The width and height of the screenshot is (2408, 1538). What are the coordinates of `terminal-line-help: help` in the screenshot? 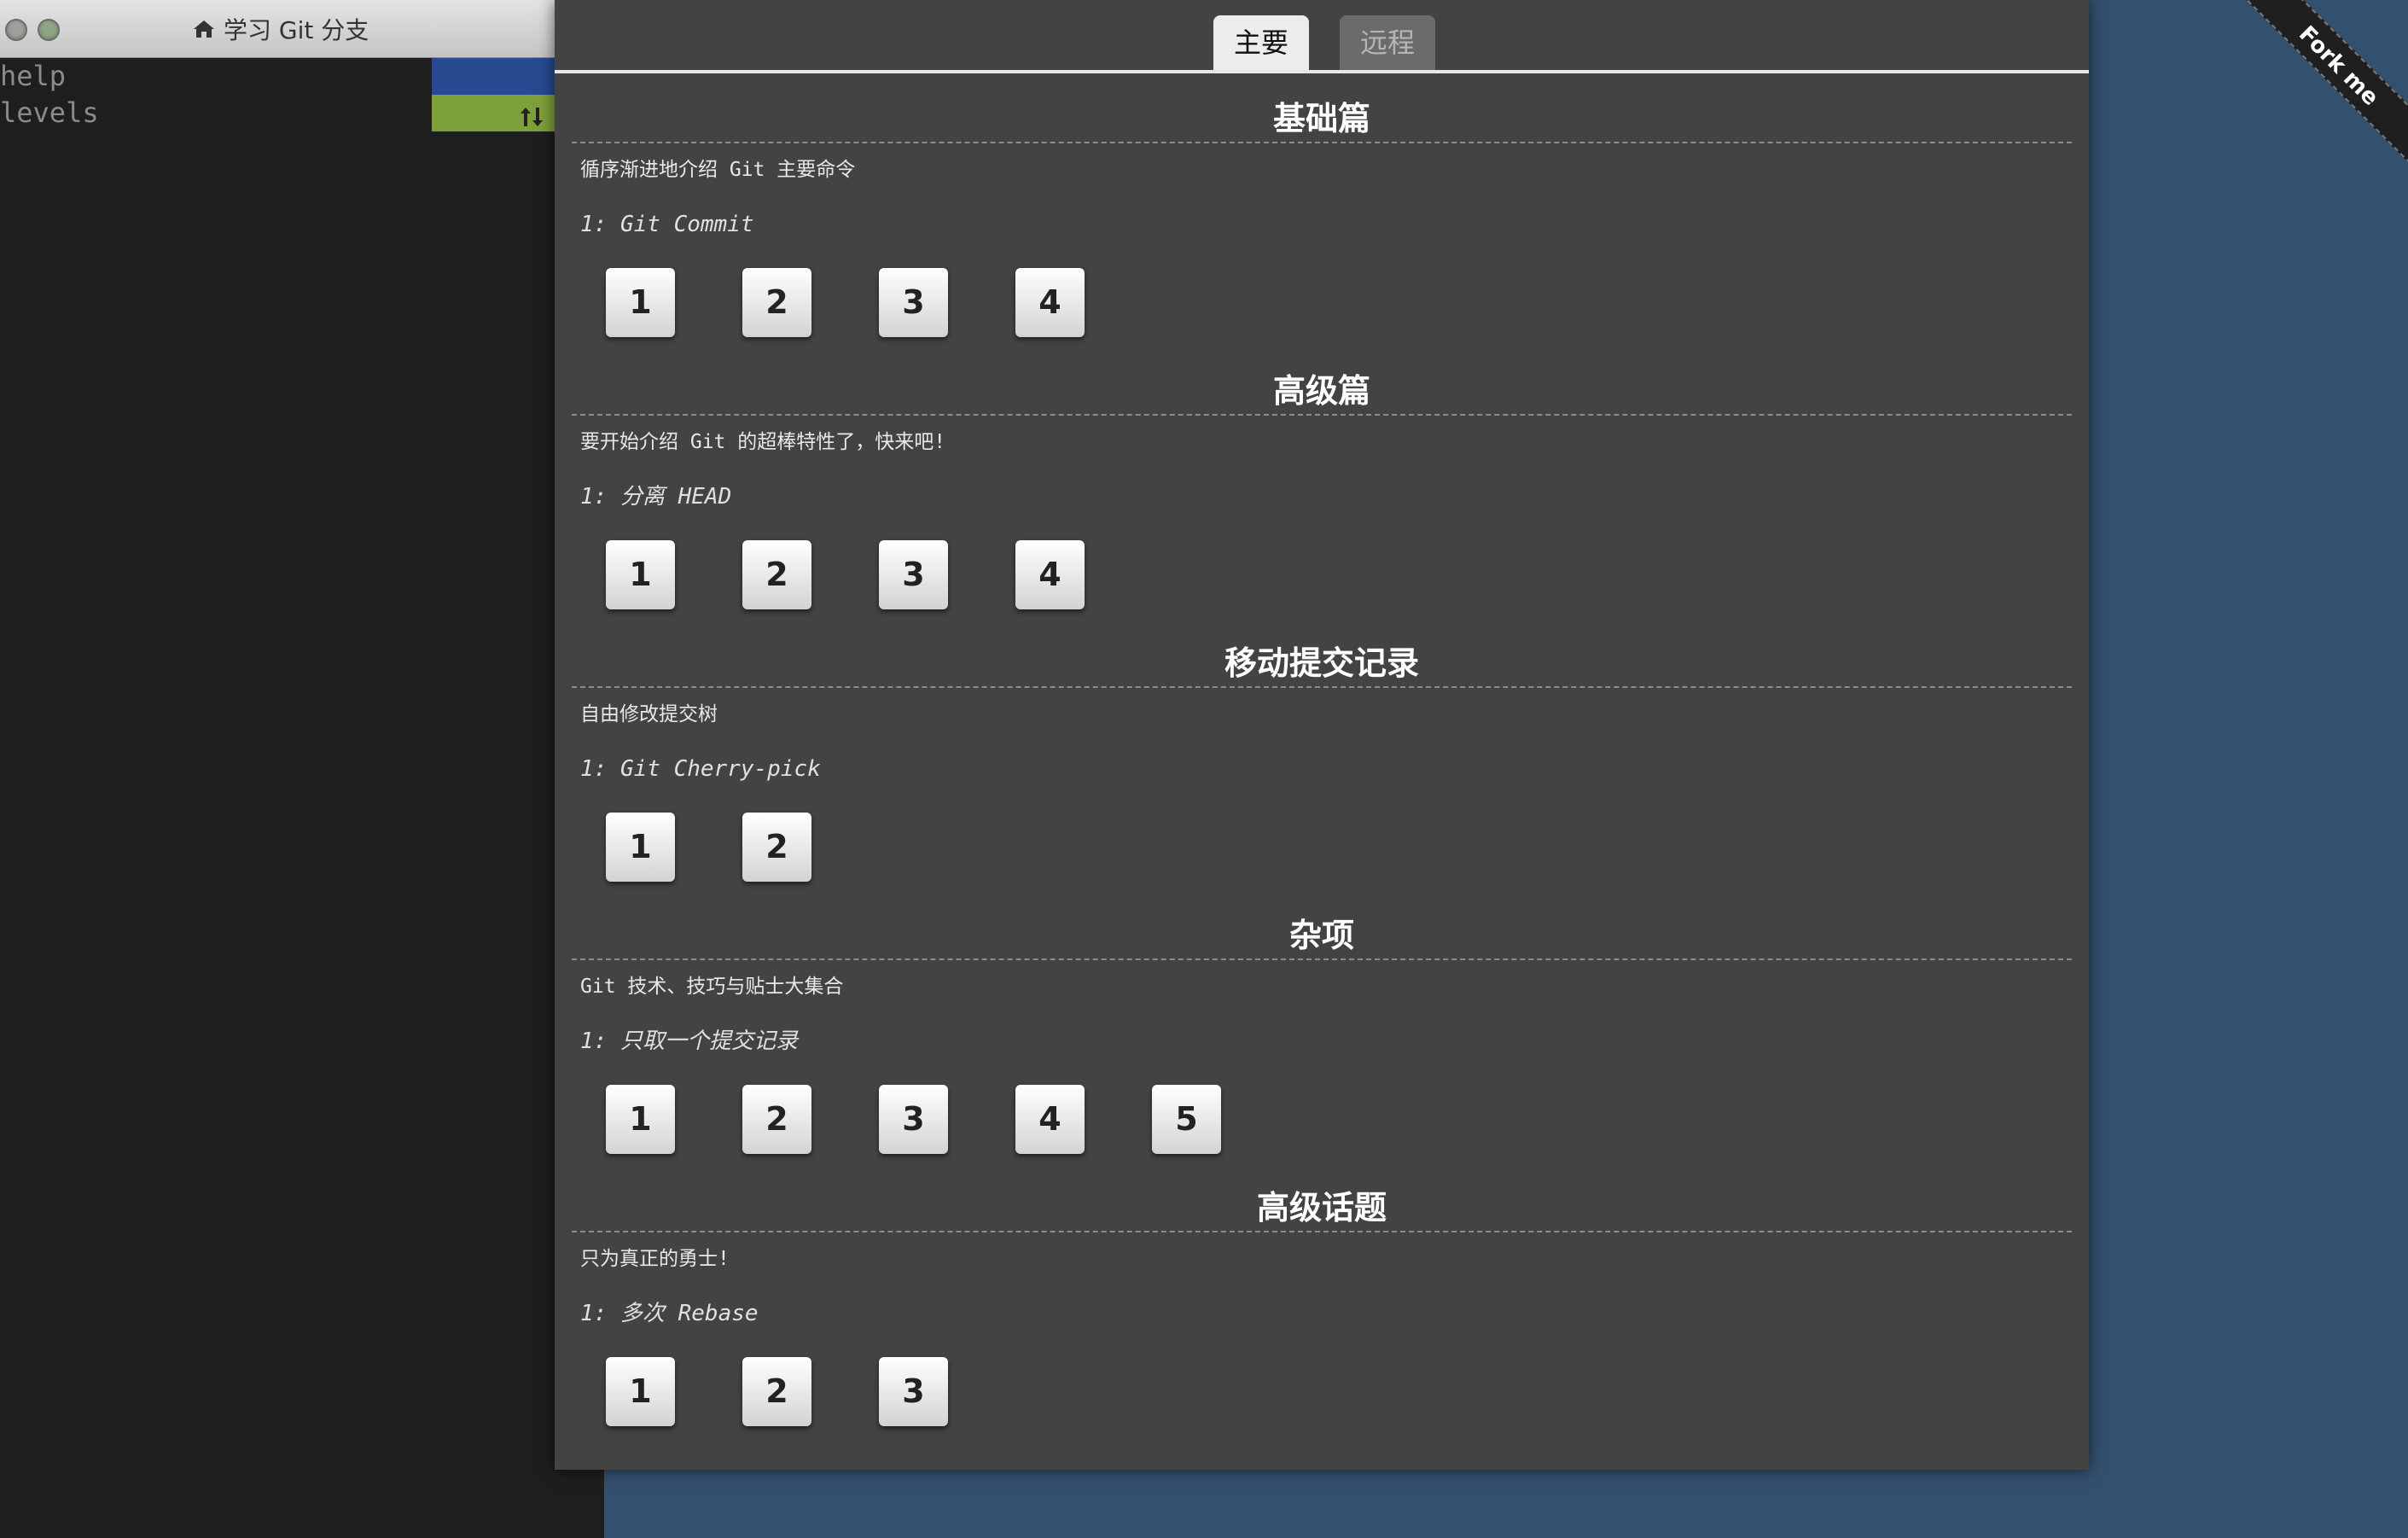 It's located at (277, 76).